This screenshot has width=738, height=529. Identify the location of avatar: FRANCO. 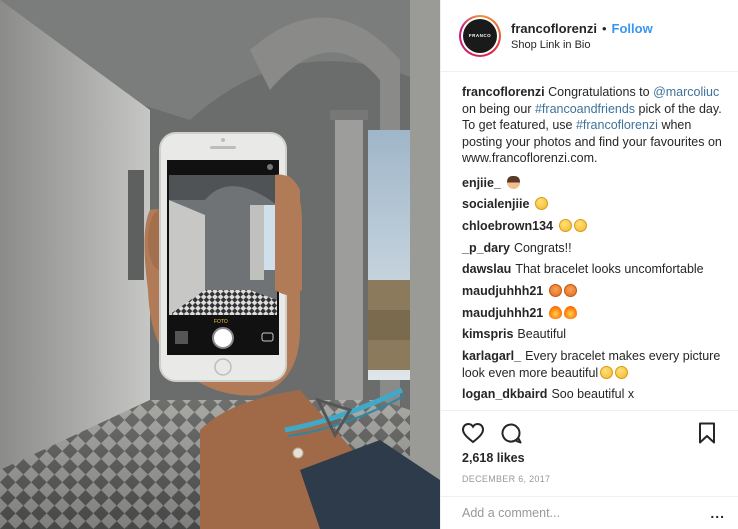
(480, 35).